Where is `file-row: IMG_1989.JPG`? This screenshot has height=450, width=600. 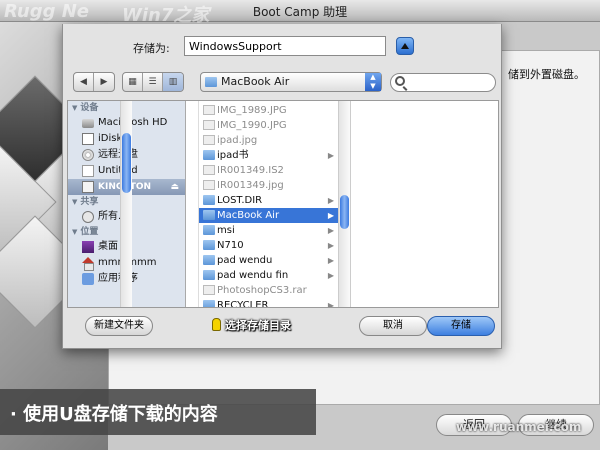
file-row: IMG_1989.JPG is located at coordinates (274, 110).